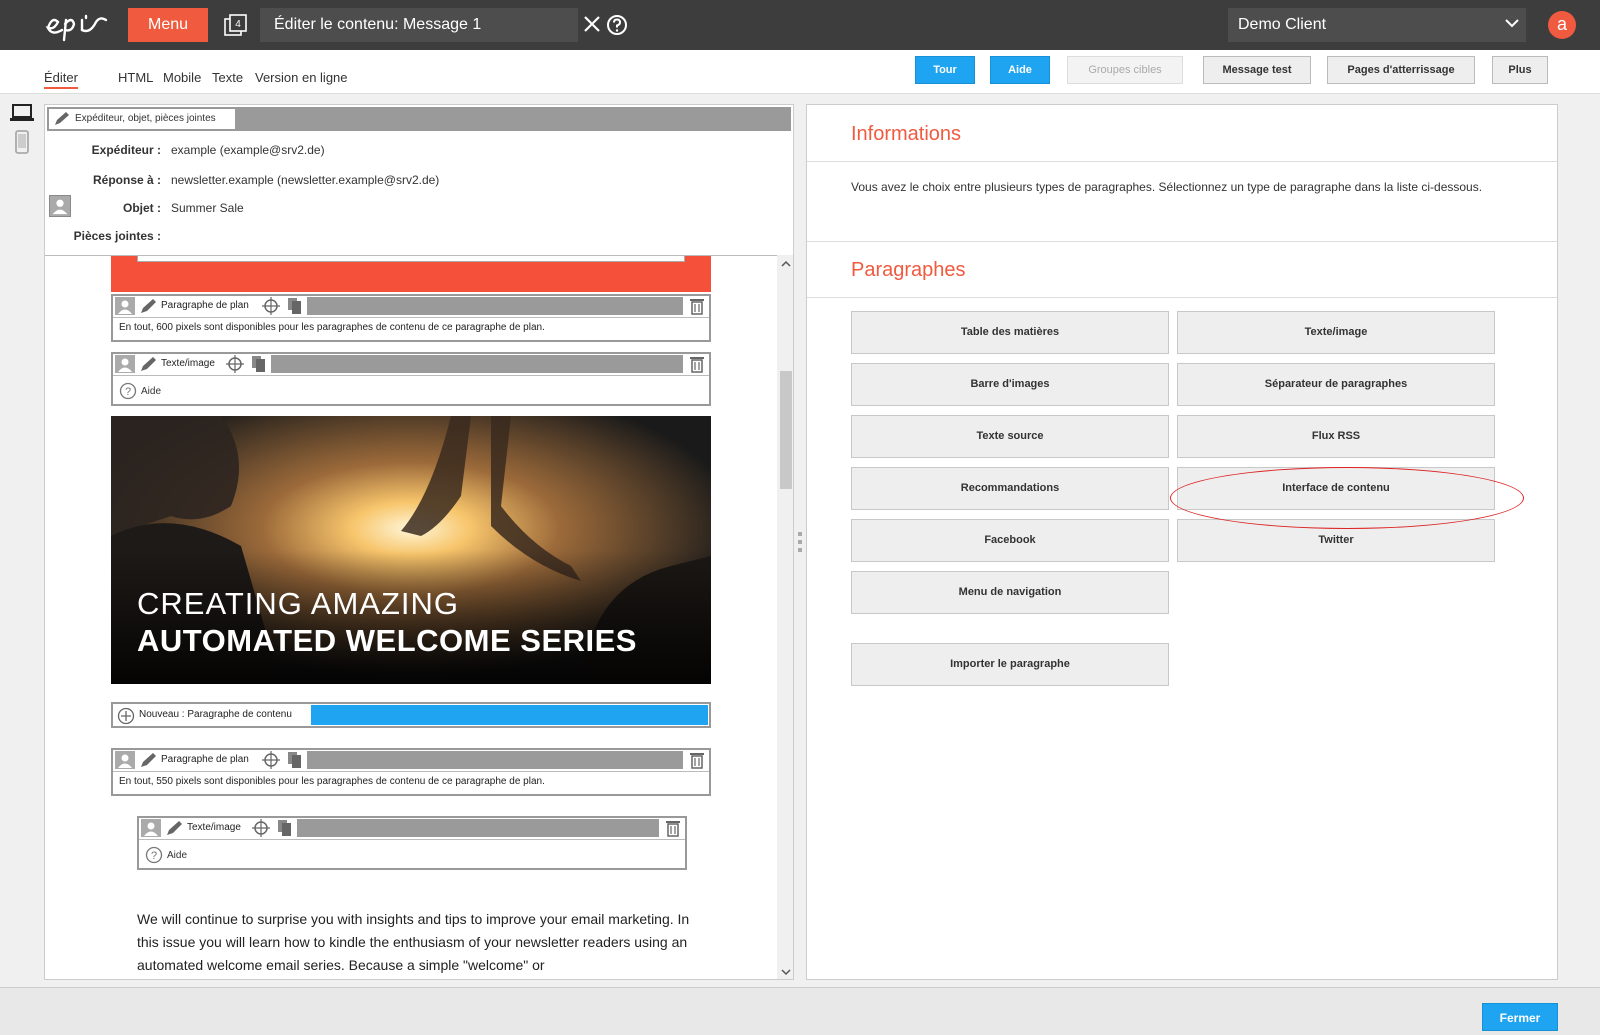  Describe the element at coordinates (1336, 436) in the screenshot. I see `rss-feed-button: Flux RSS` at that location.